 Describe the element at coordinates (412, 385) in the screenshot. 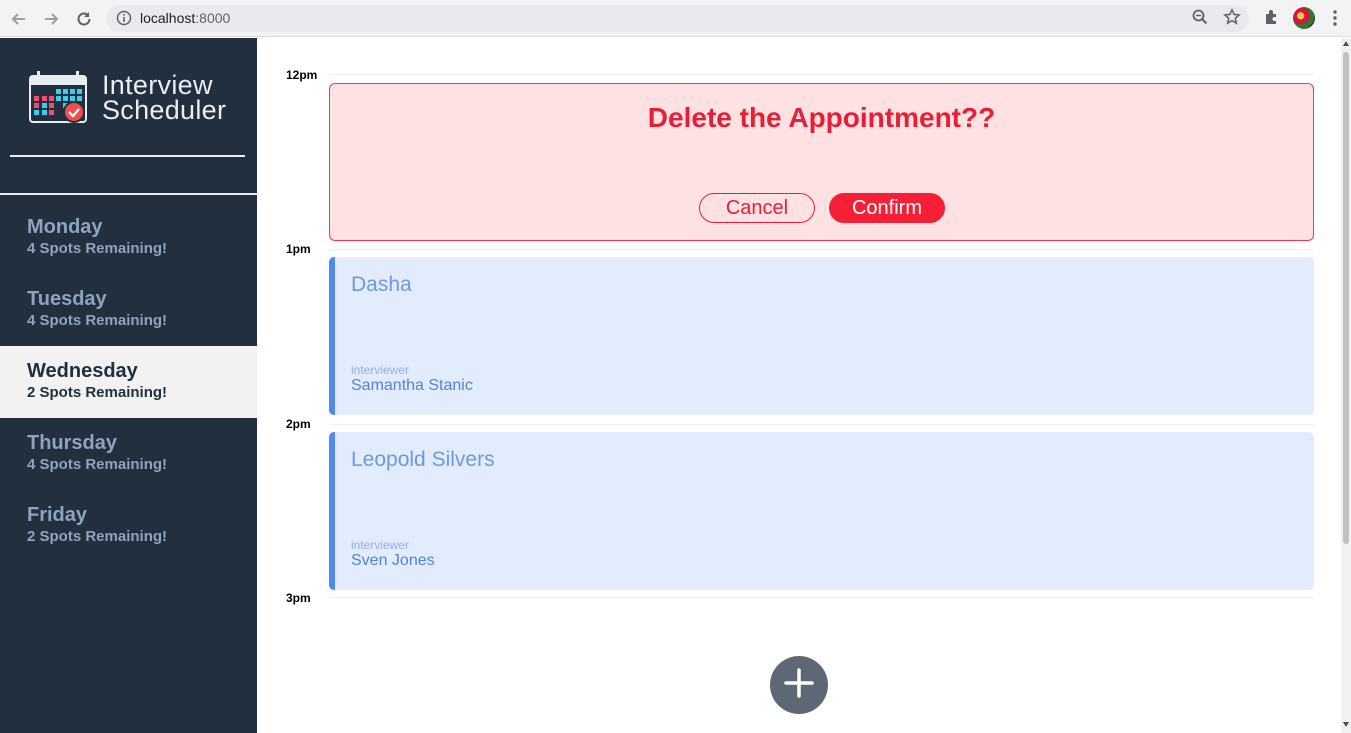

I see `interviewer-name: Samantha Stanic` at that location.